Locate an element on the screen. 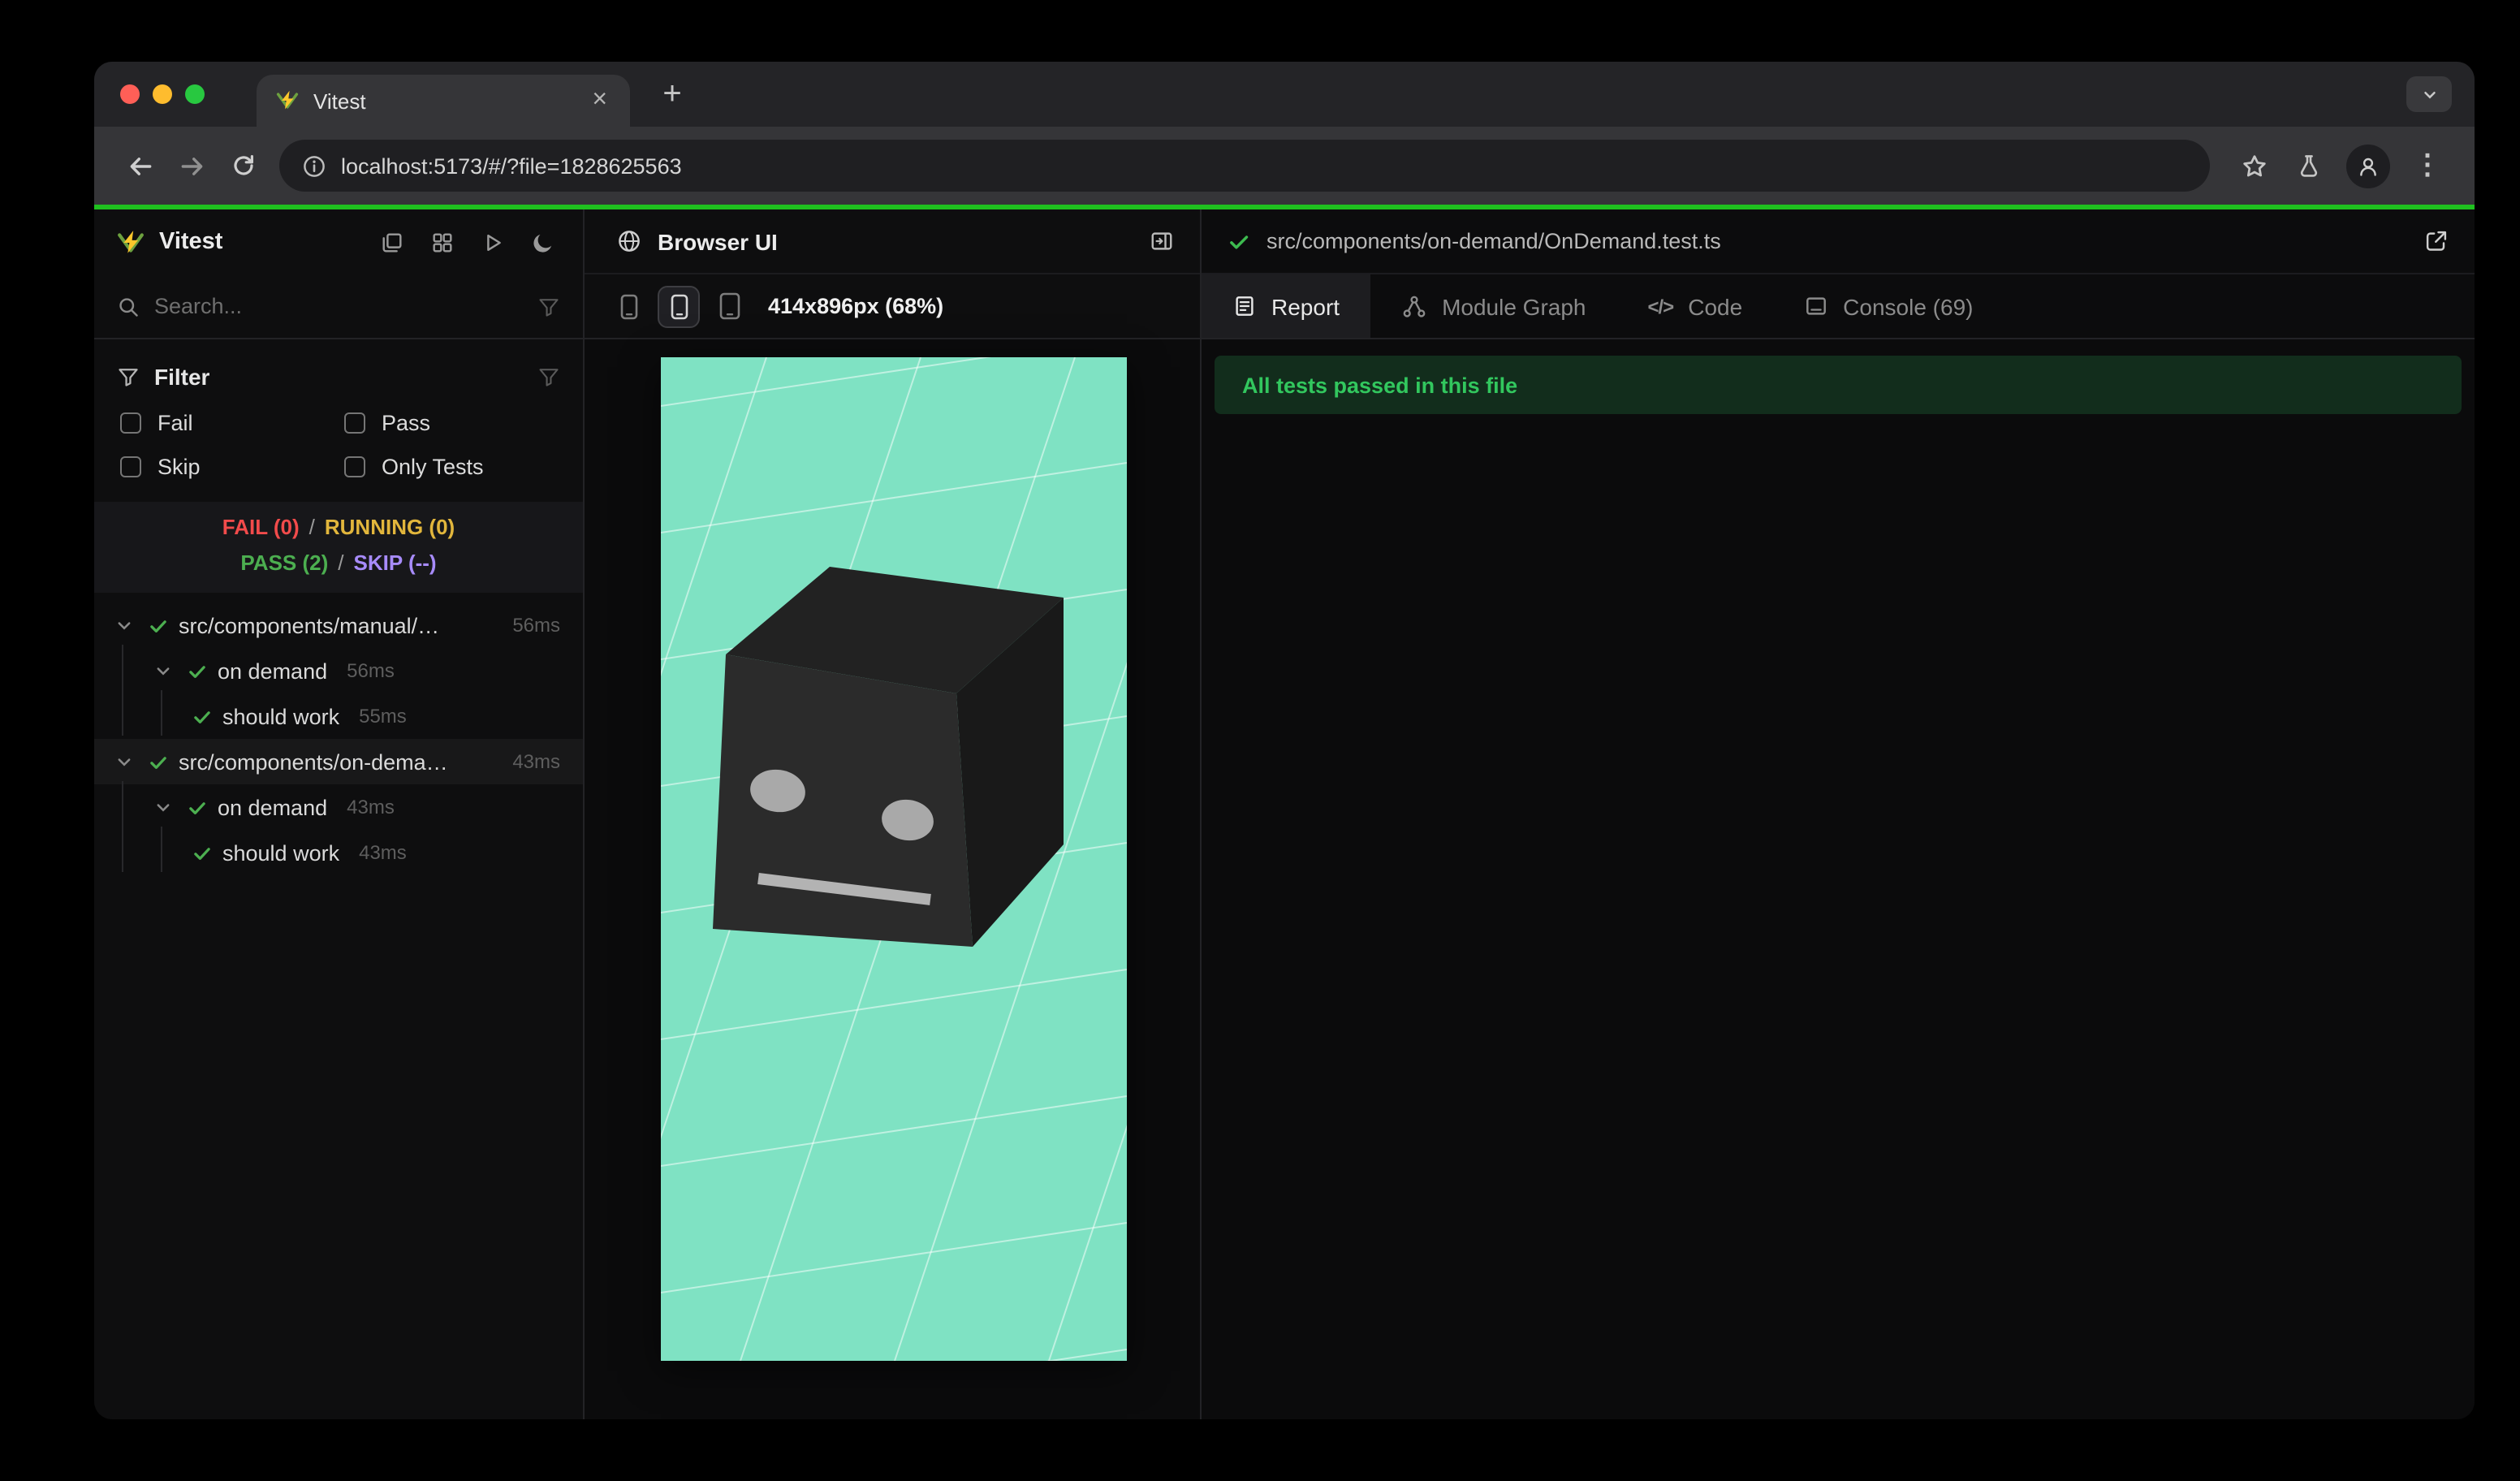 Image resolution: width=2520 pixels, height=1481 pixels. 3d-cube-scene is located at coordinates (894, 859).